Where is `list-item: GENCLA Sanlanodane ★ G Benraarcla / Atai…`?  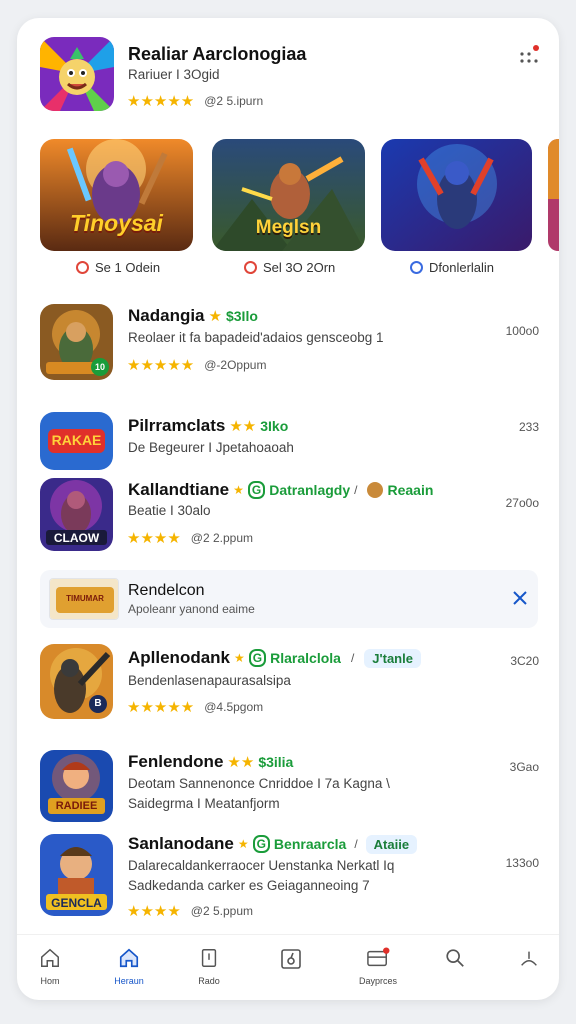
list-item: GENCLA Sanlanodane ★ G Benraarcla / Atai… is located at coordinates (288, 875).